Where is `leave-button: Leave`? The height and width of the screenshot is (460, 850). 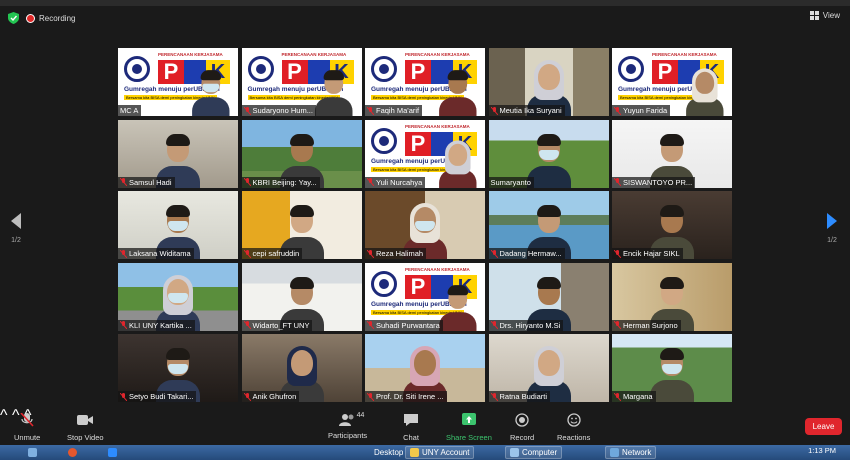 leave-button: Leave is located at coordinates (823, 426).